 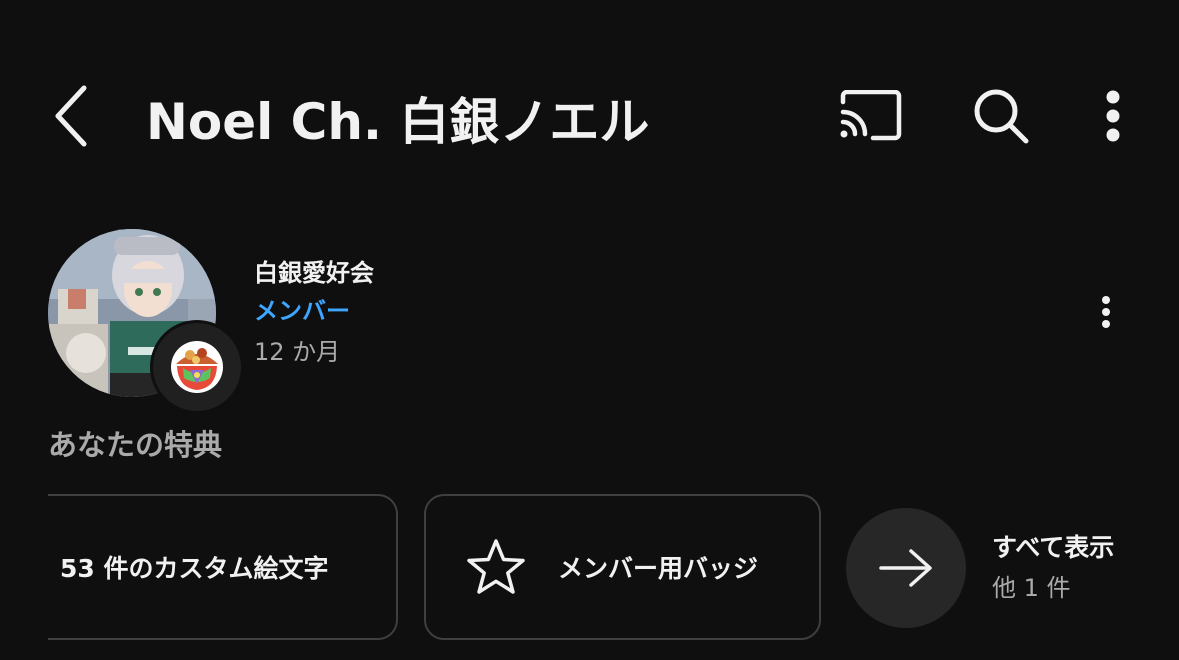 I want to click on membership-more-button, so click(x=1106, y=312).